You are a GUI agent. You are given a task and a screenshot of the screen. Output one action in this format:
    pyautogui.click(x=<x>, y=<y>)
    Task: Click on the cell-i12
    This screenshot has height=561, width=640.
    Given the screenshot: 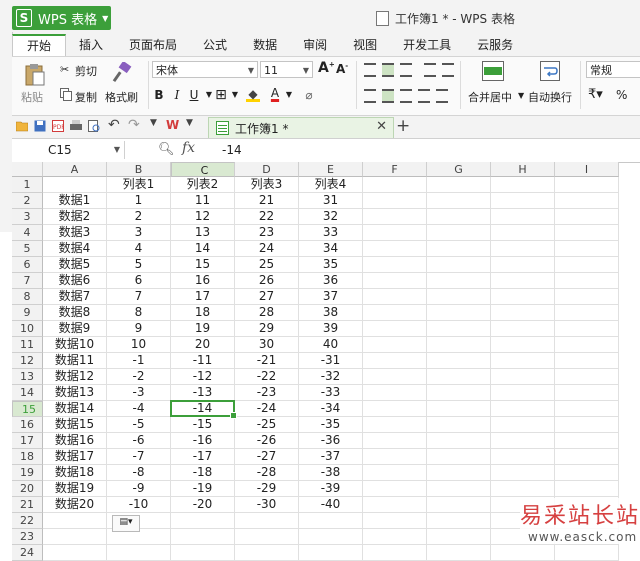 What is the action you would take?
    pyautogui.click(x=587, y=361)
    